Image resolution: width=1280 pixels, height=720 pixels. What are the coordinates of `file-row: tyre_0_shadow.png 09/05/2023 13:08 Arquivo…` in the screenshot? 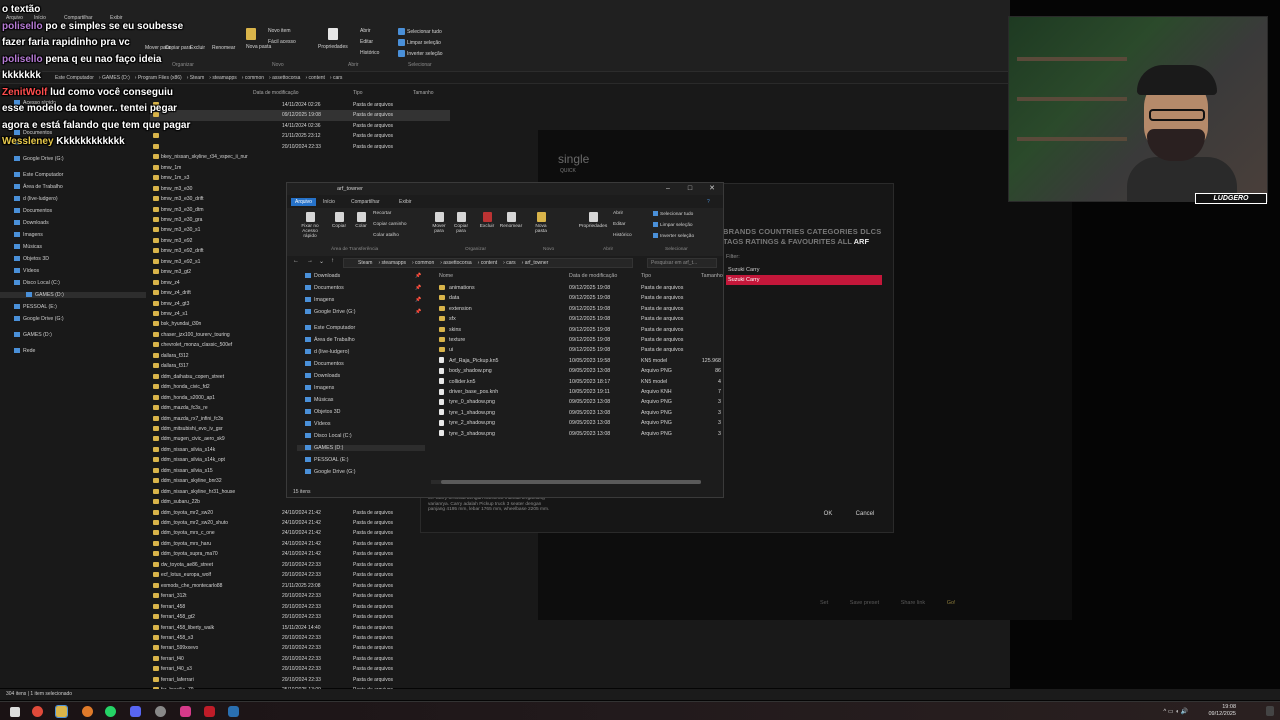 It's located at (577, 402).